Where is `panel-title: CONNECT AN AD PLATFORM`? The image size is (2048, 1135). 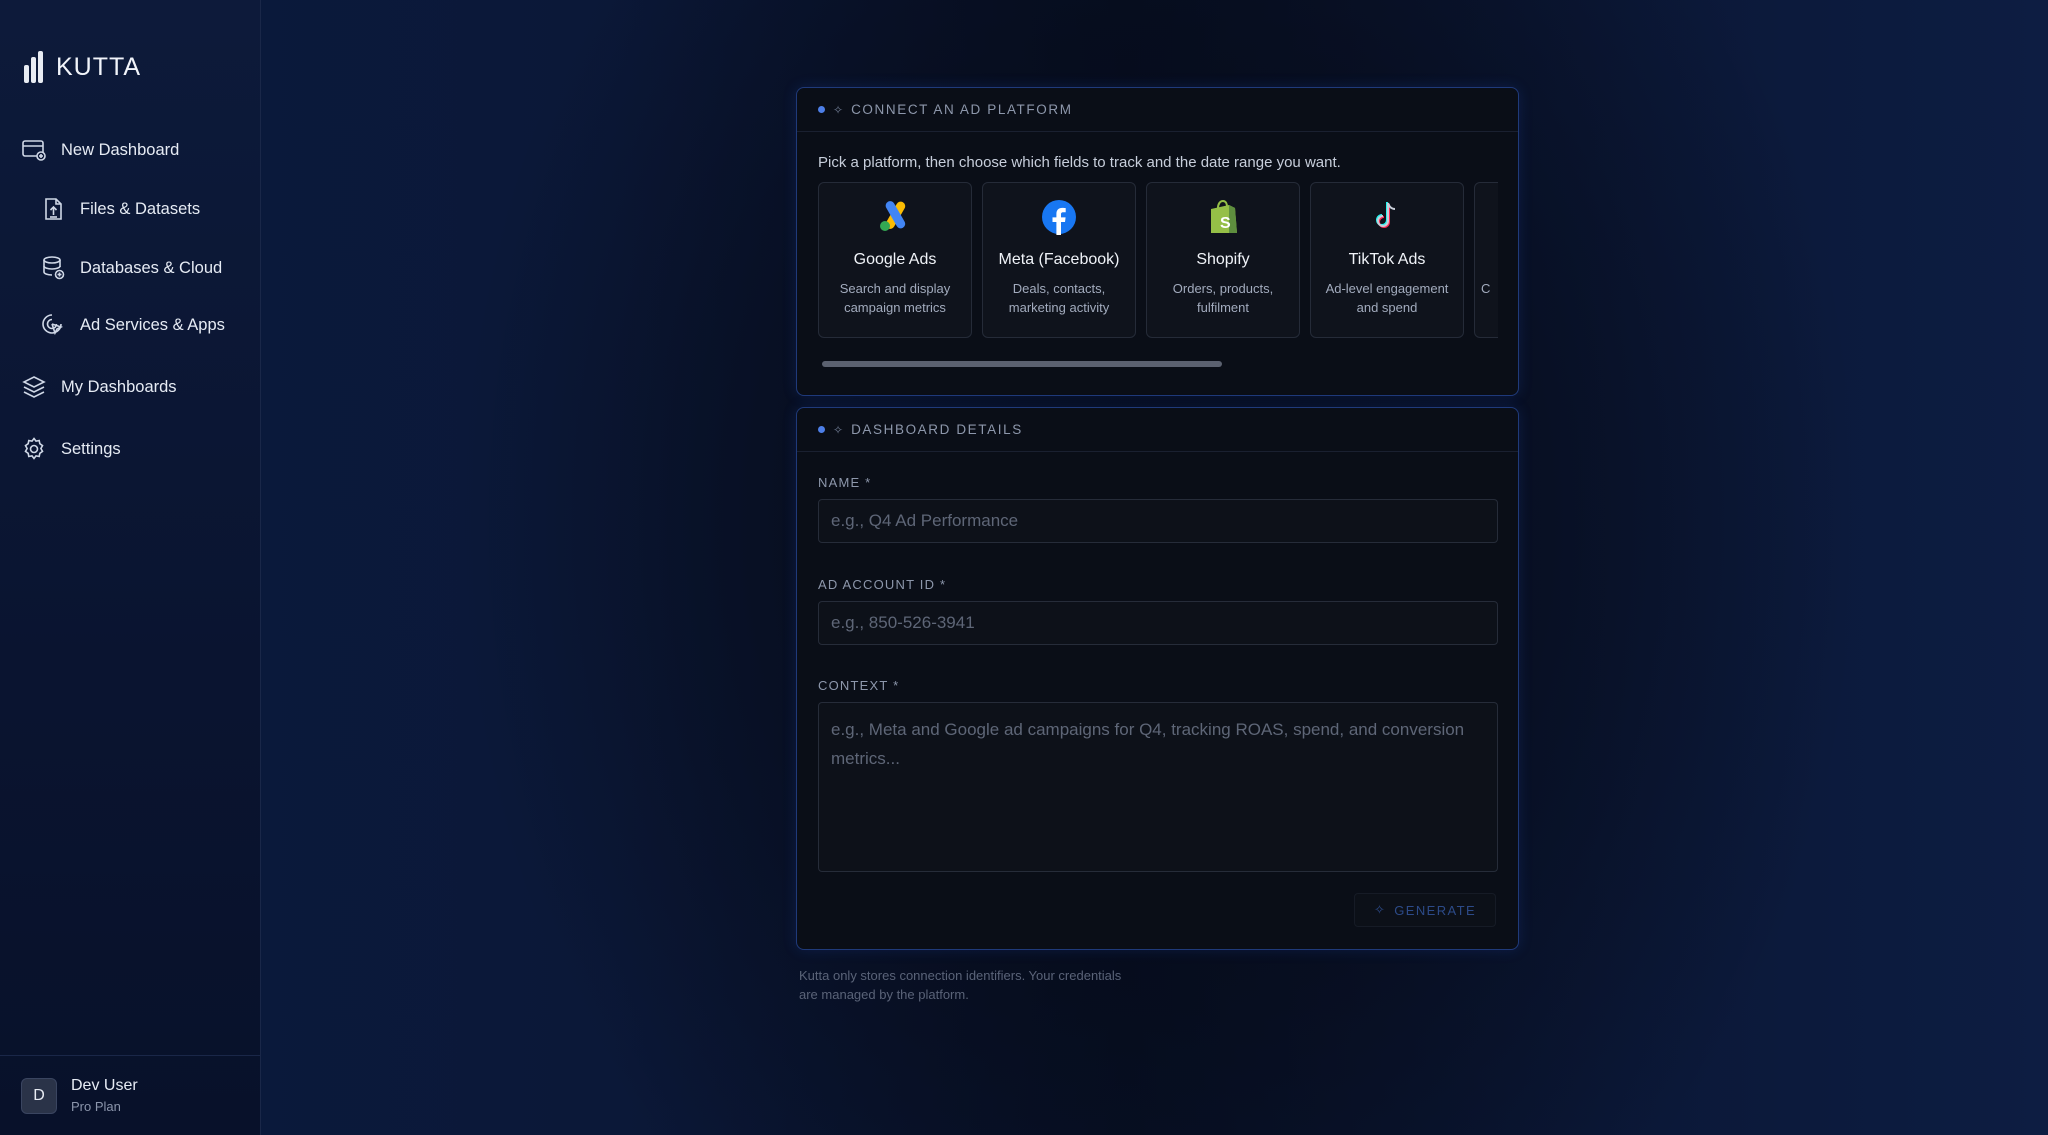
panel-title: CONNECT AN AD PLATFORM is located at coordinates (962, 109).